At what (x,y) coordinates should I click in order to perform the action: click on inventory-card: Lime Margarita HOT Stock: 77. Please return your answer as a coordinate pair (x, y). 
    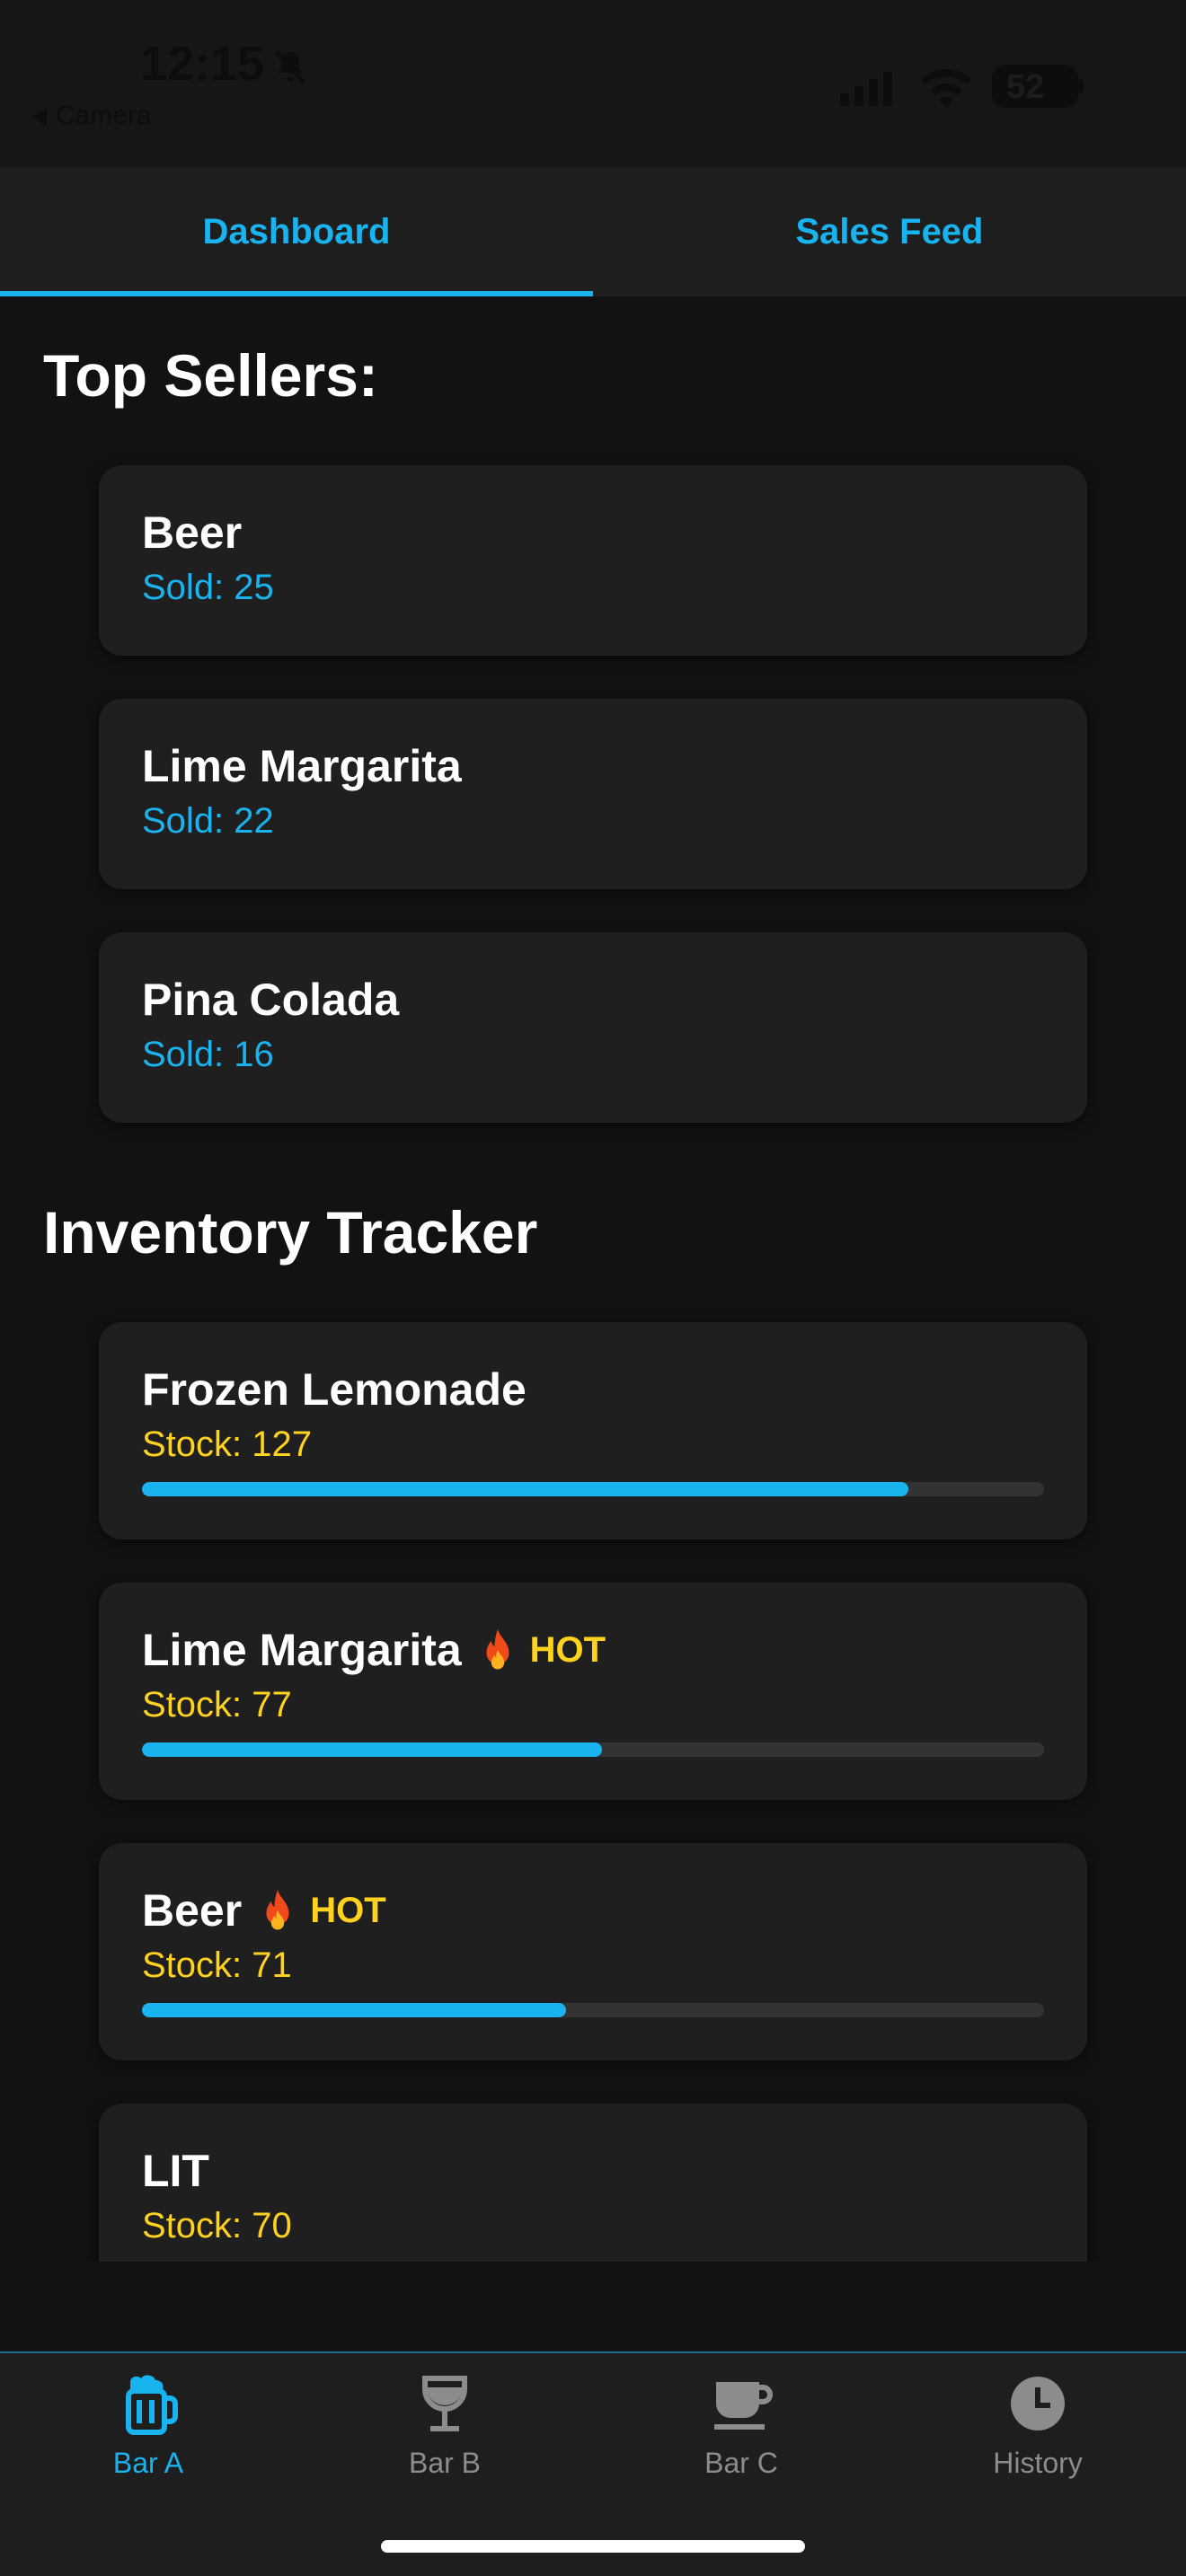
    Looking at the image, I should click on (593, 1691).